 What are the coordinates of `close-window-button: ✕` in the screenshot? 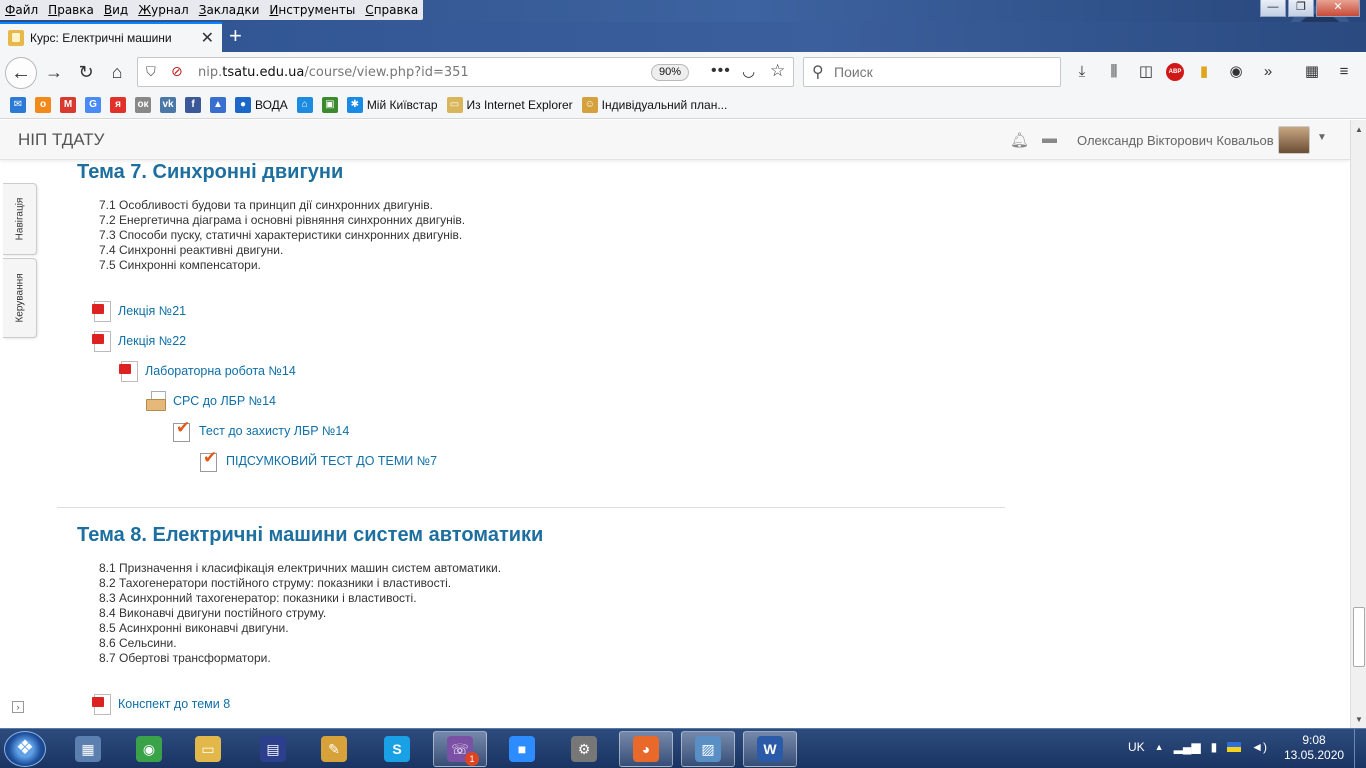 It's located at (1338, 8).